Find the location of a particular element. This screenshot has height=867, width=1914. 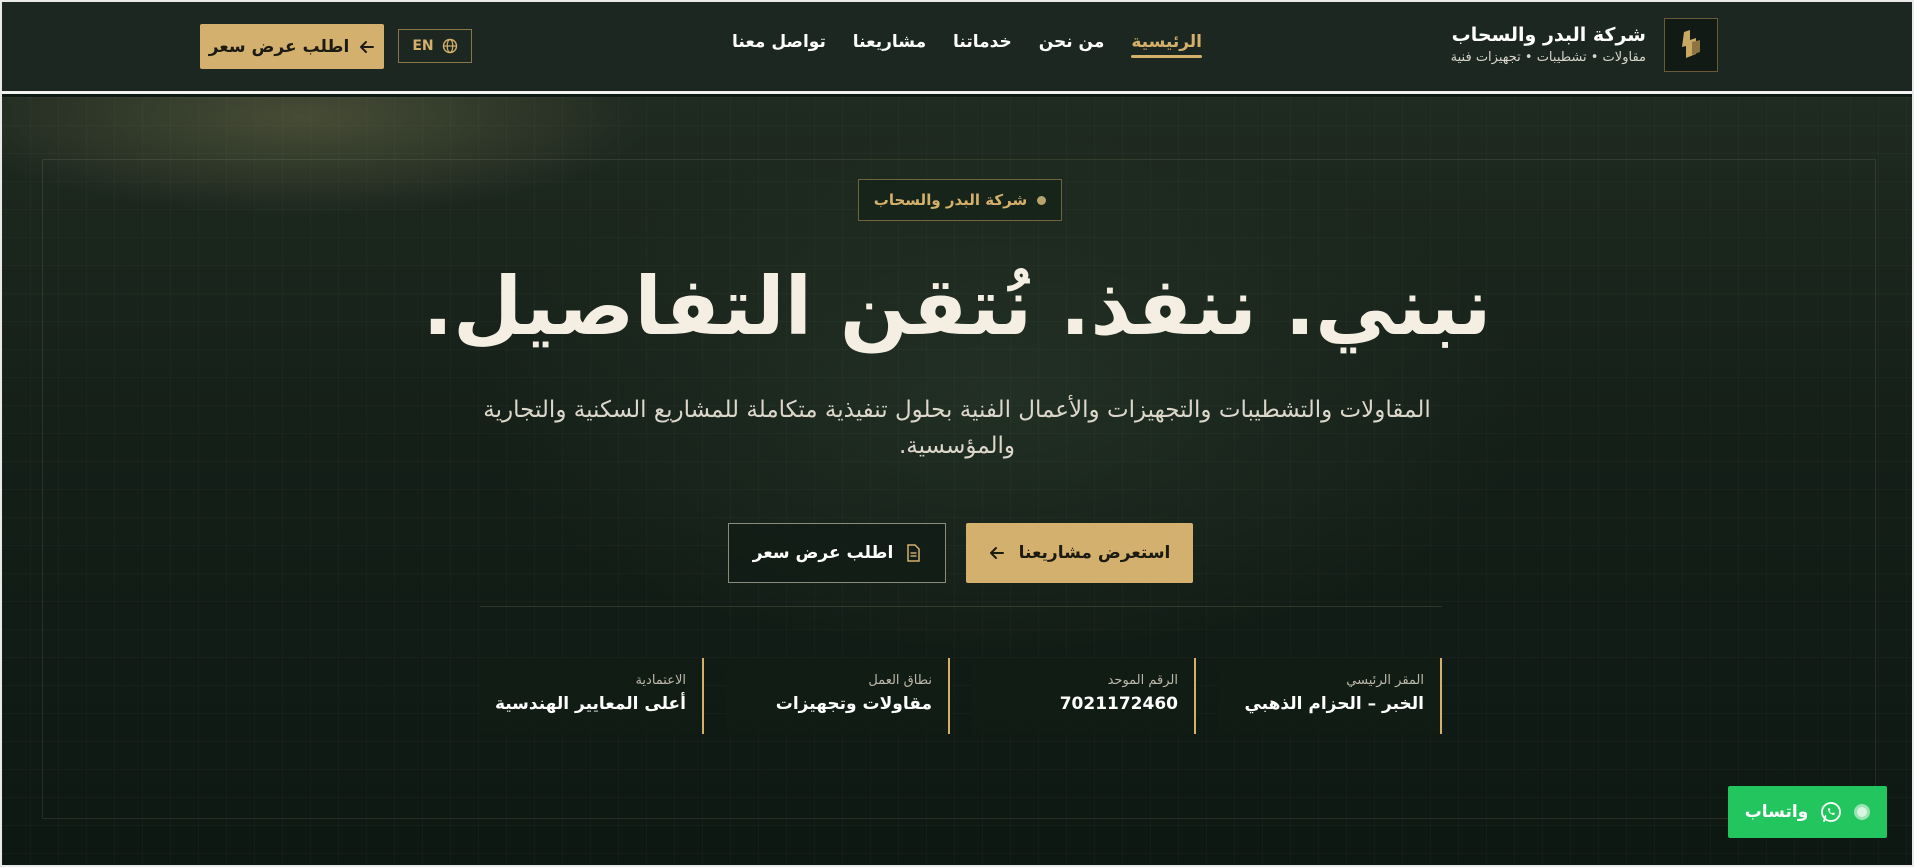

request-quote-button: اطلب عرض سعر is located at coordinates (292, 46).